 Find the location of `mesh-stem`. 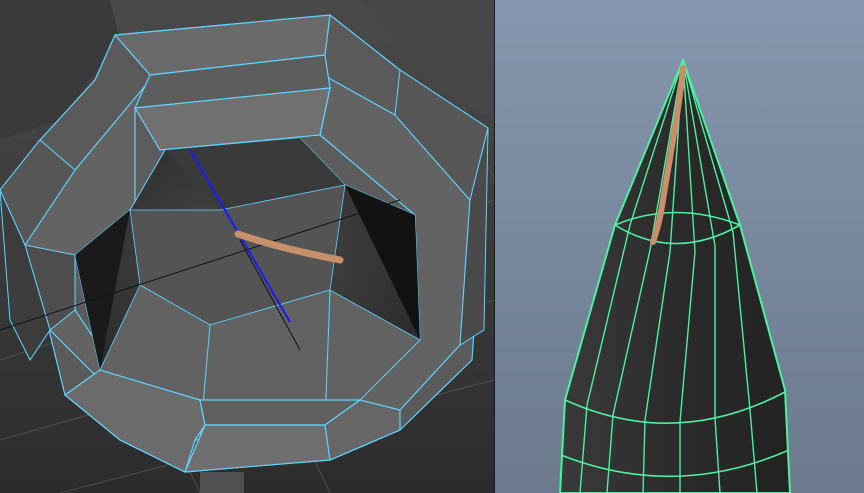

mesh-stem is located at coordinates (222, 482).